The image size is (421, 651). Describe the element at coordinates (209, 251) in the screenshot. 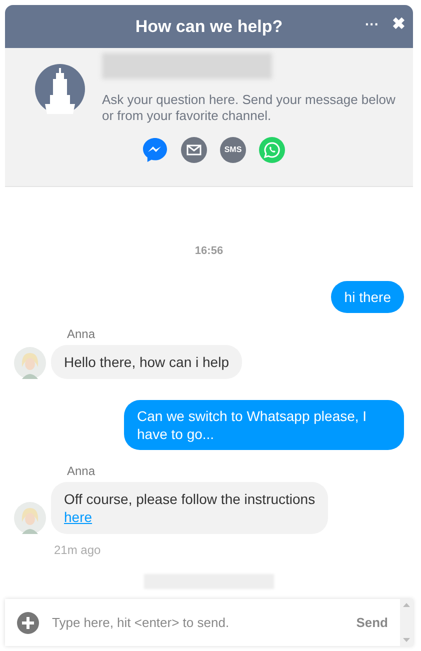

I see `timestamp: 16:56` at that location.